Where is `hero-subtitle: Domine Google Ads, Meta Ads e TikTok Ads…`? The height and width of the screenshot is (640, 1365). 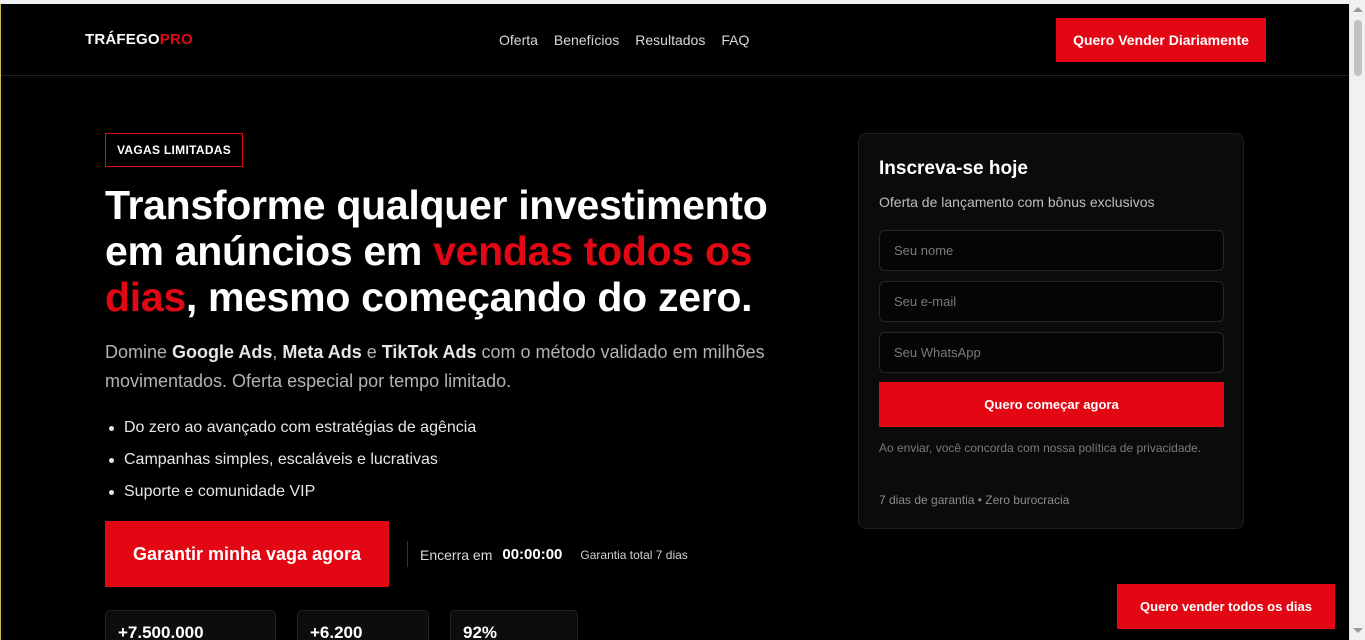 hero-subtitle: Domine Google Ads, Meta Ads e TikTok Ads… is located at coordinates (465, 367).